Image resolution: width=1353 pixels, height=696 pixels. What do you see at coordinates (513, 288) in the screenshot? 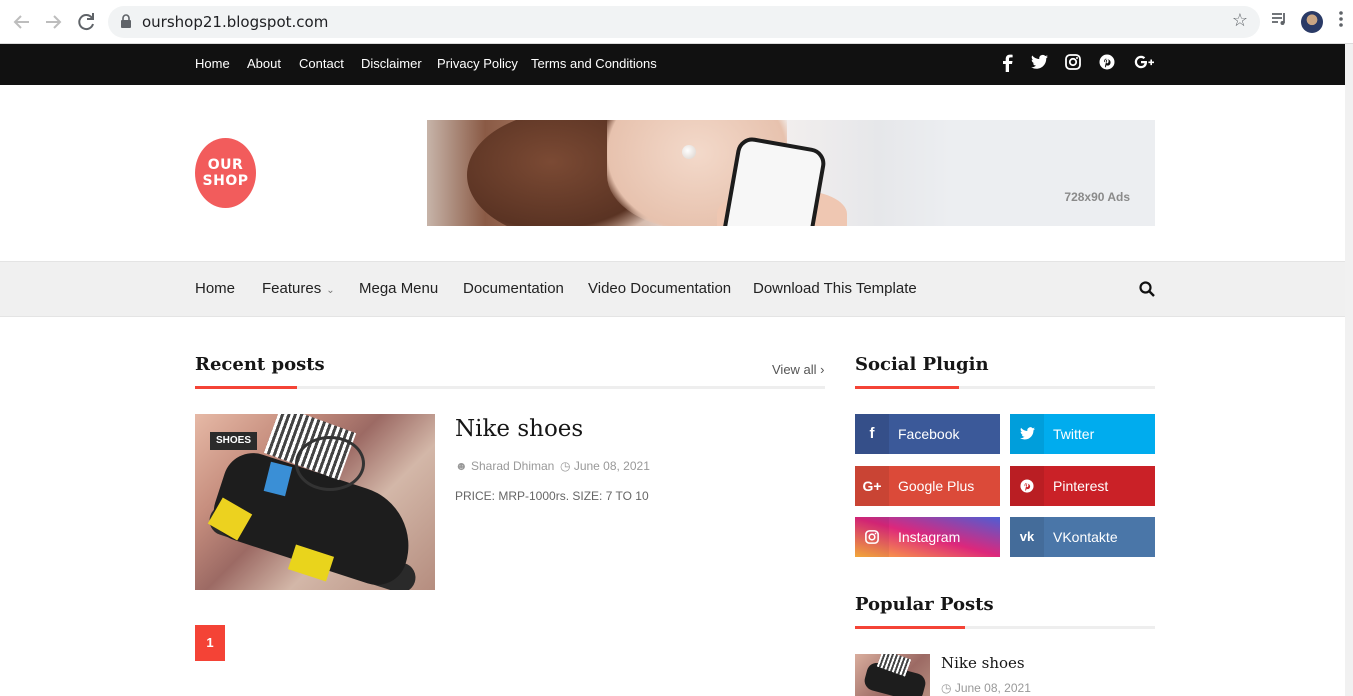
I see `nav-item-documentation: Documentation` at bounding box center [513, 288].